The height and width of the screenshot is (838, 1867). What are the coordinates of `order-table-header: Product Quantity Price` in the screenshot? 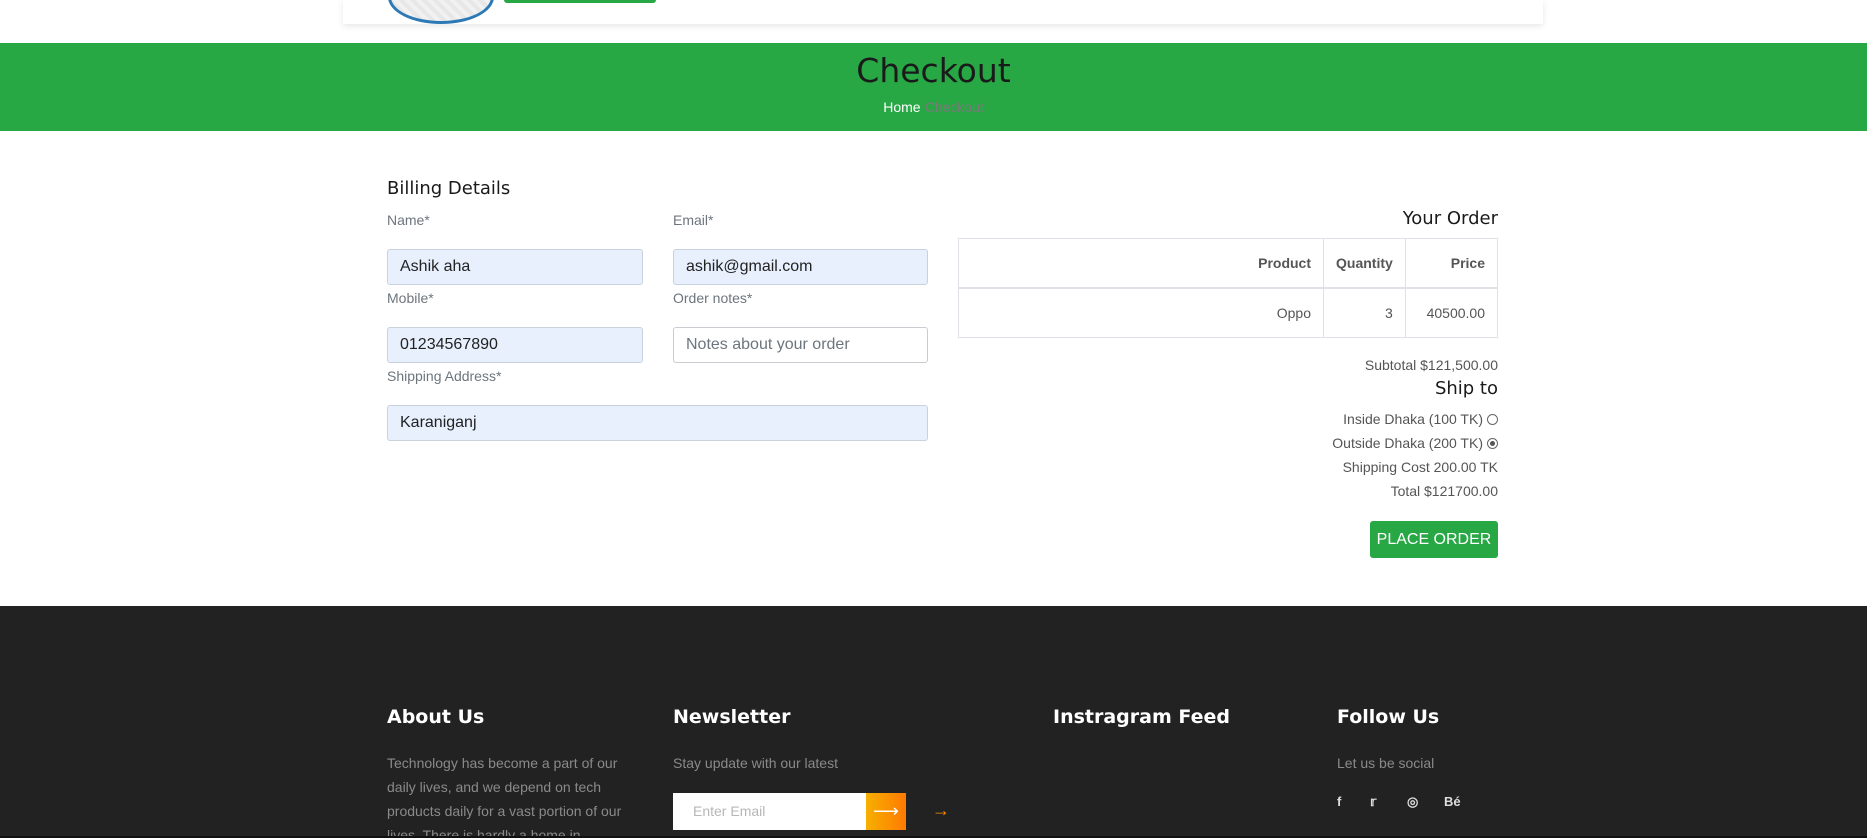 It's located at (1228, 263).